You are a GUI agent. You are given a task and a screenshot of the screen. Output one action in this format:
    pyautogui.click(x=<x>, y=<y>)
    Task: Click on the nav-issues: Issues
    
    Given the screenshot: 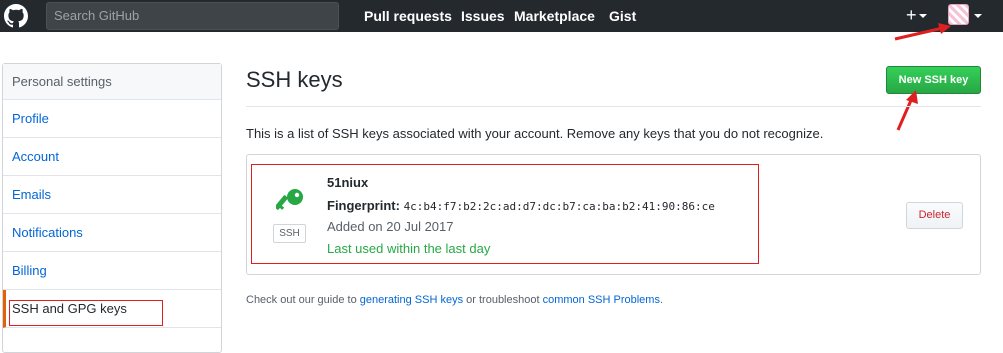 What is the action you would take?
    pyautogui.click(x=483, y=16)
    